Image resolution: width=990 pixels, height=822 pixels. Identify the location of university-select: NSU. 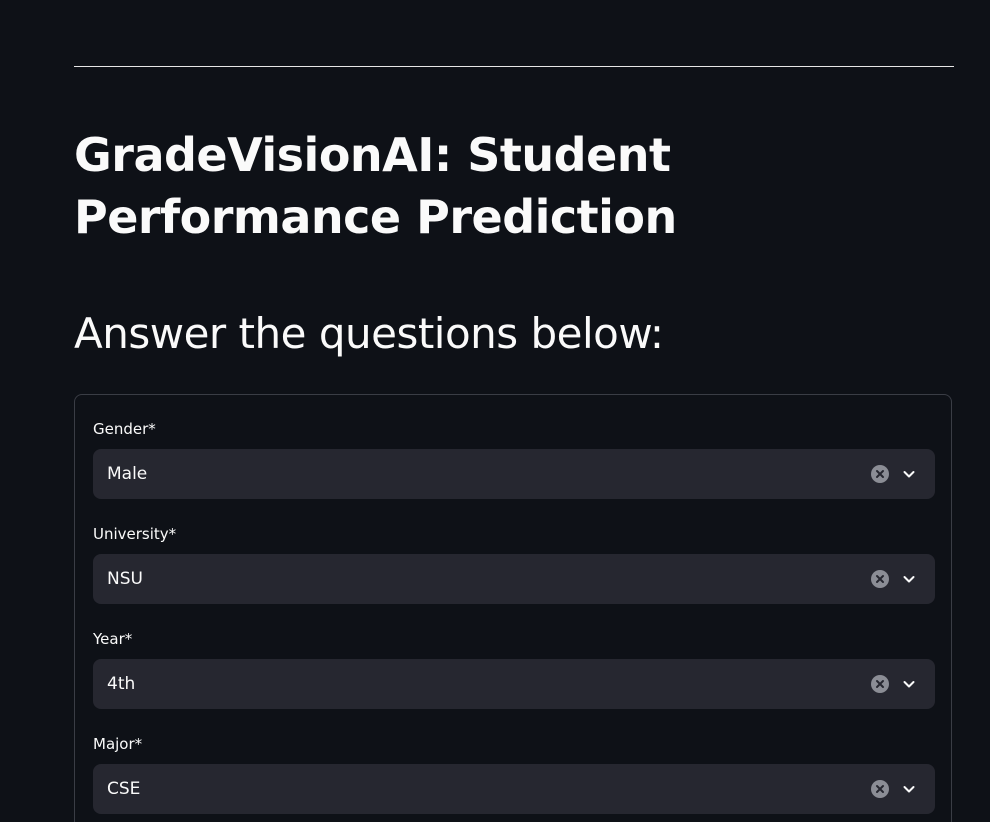
(514, 579).